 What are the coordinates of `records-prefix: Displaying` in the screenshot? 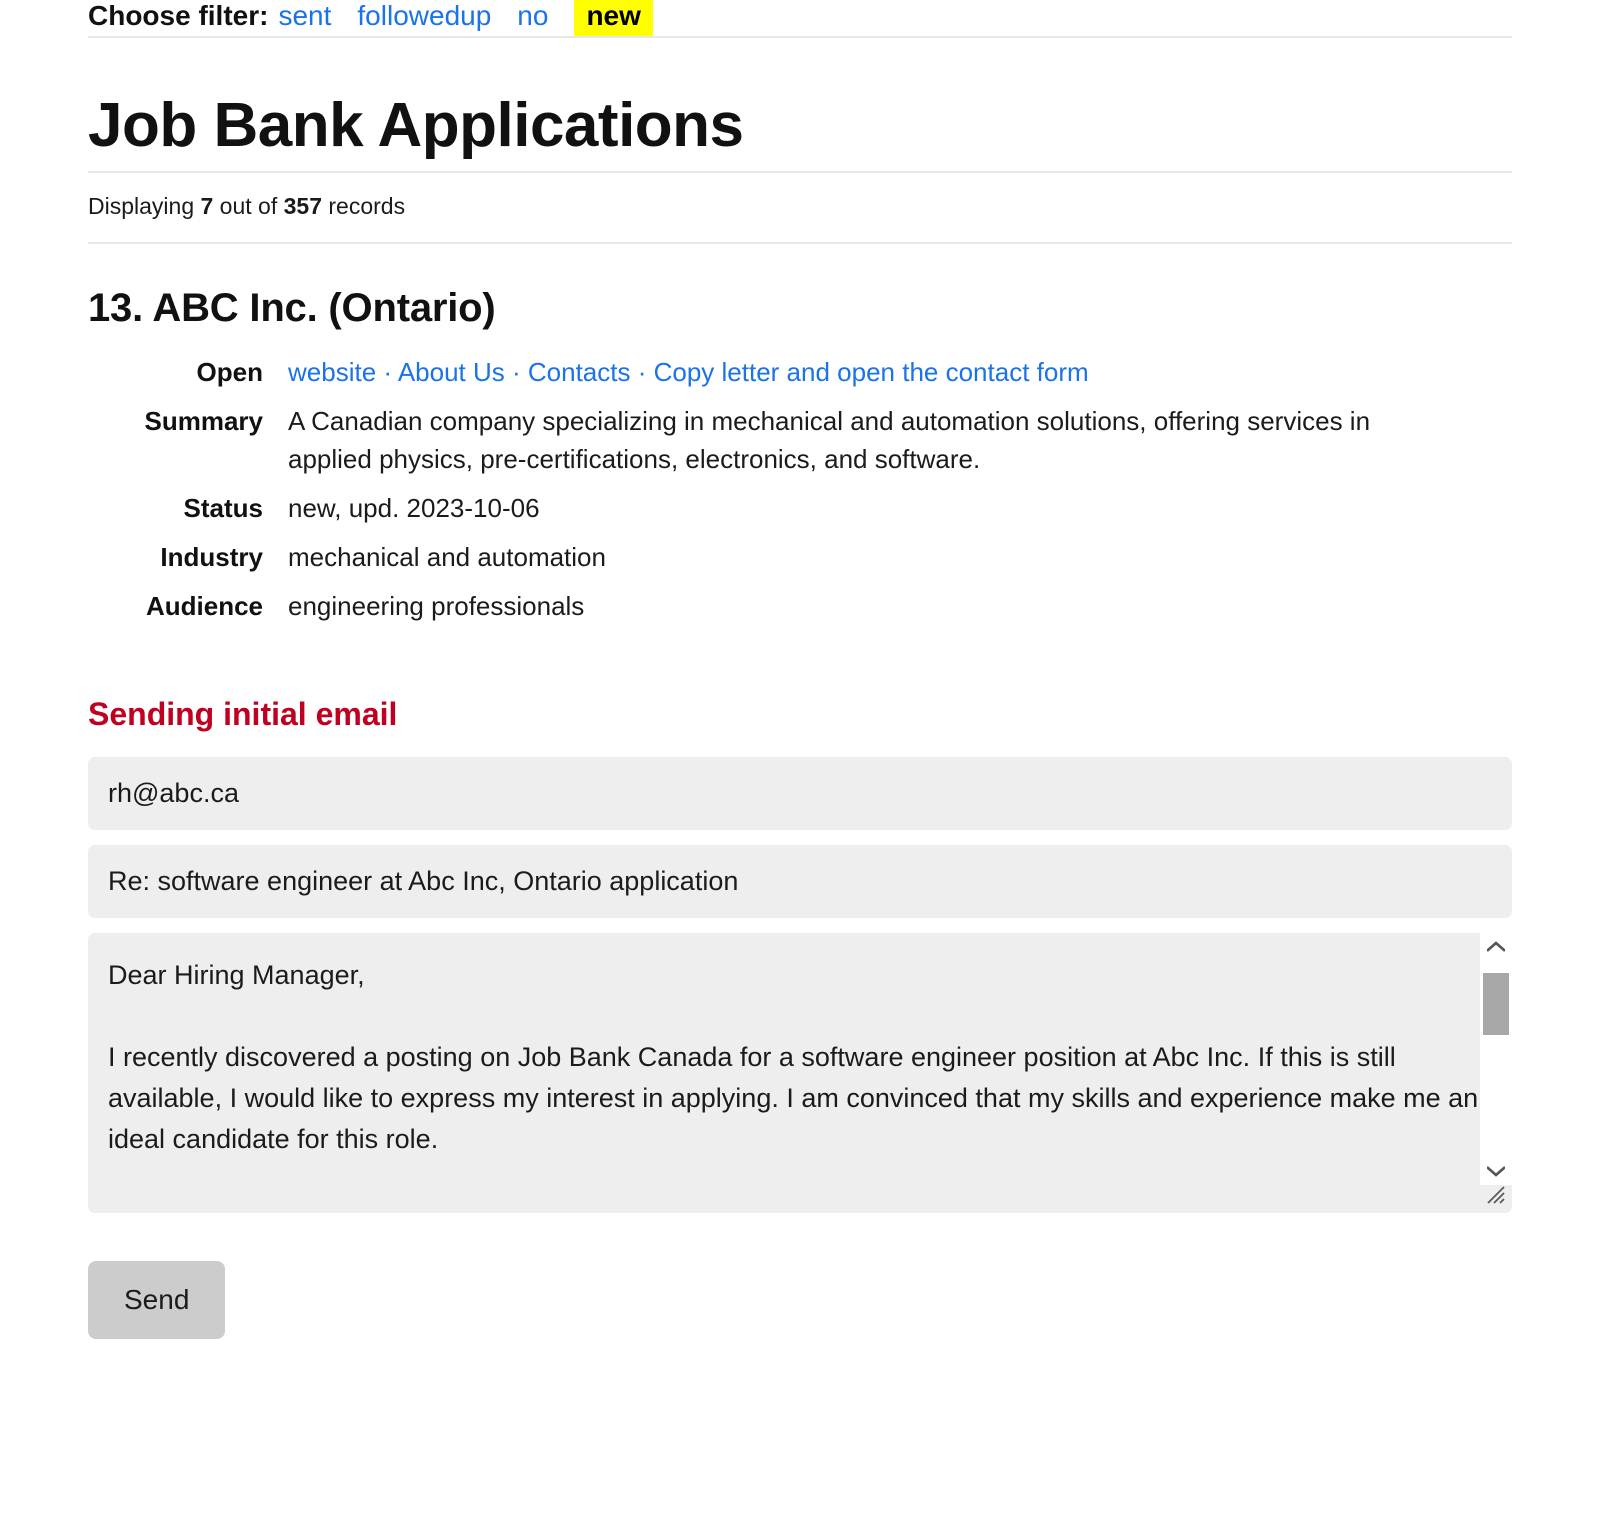 It's located at (144, 206).